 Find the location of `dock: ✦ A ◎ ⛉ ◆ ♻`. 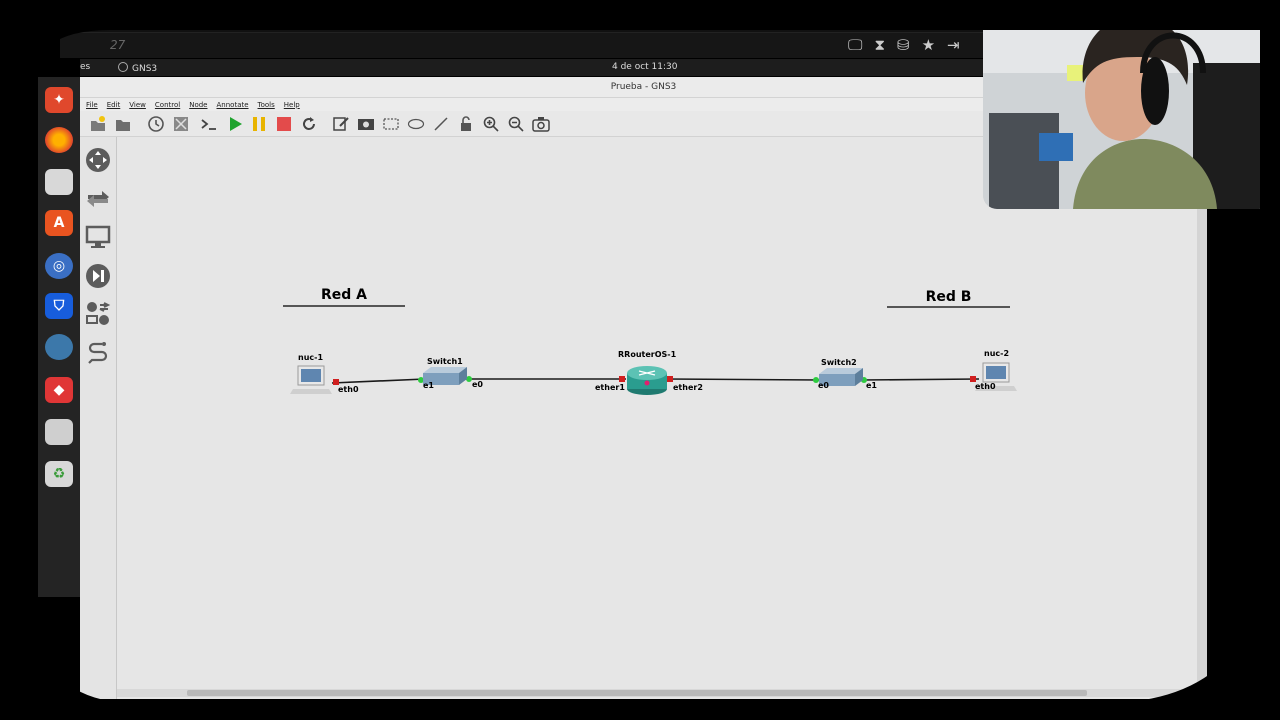

dock: ✦ A ◎ ⛉ ◆ ♻ is located at coordinates (59, 337).